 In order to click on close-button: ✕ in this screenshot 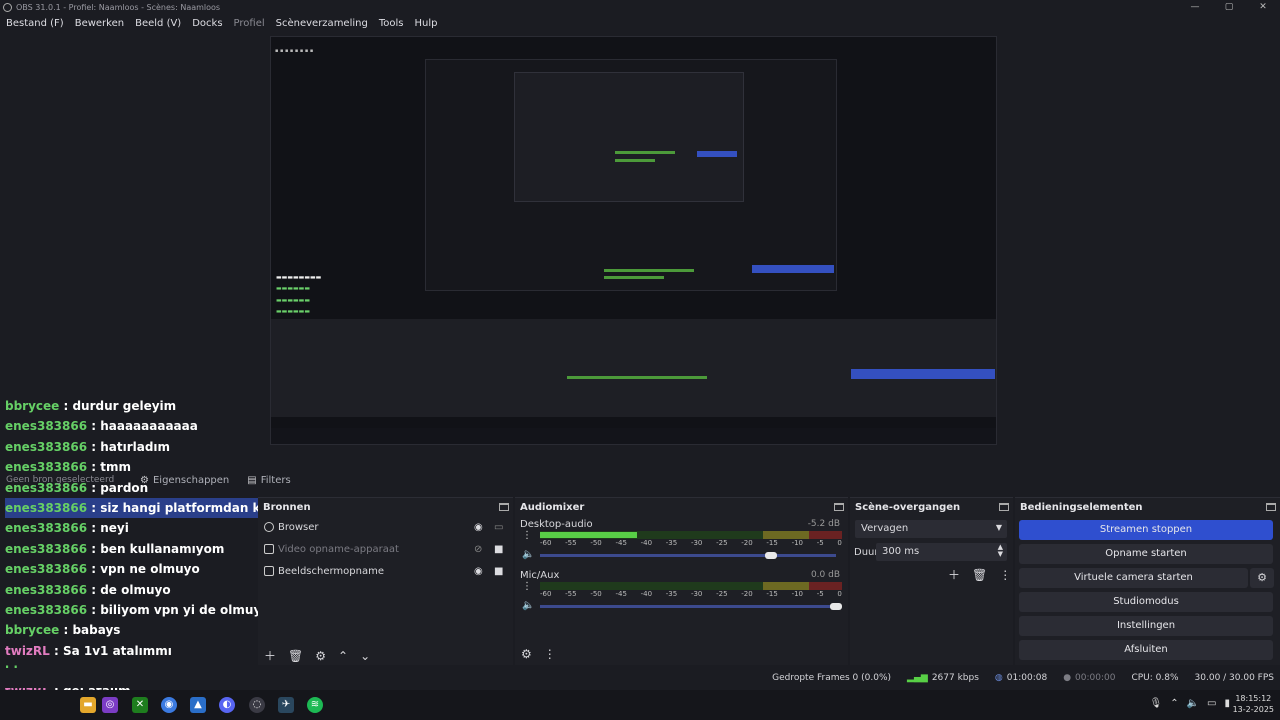, I will do `click(1263, 7)`.